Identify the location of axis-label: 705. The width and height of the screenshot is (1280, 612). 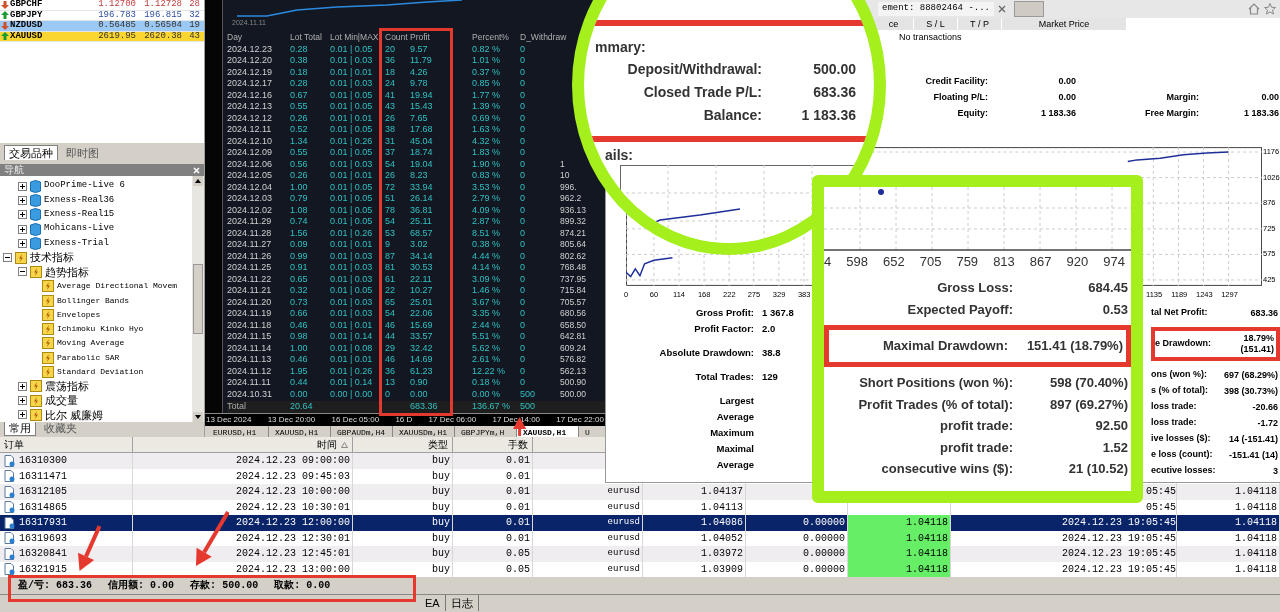
(930, 262).